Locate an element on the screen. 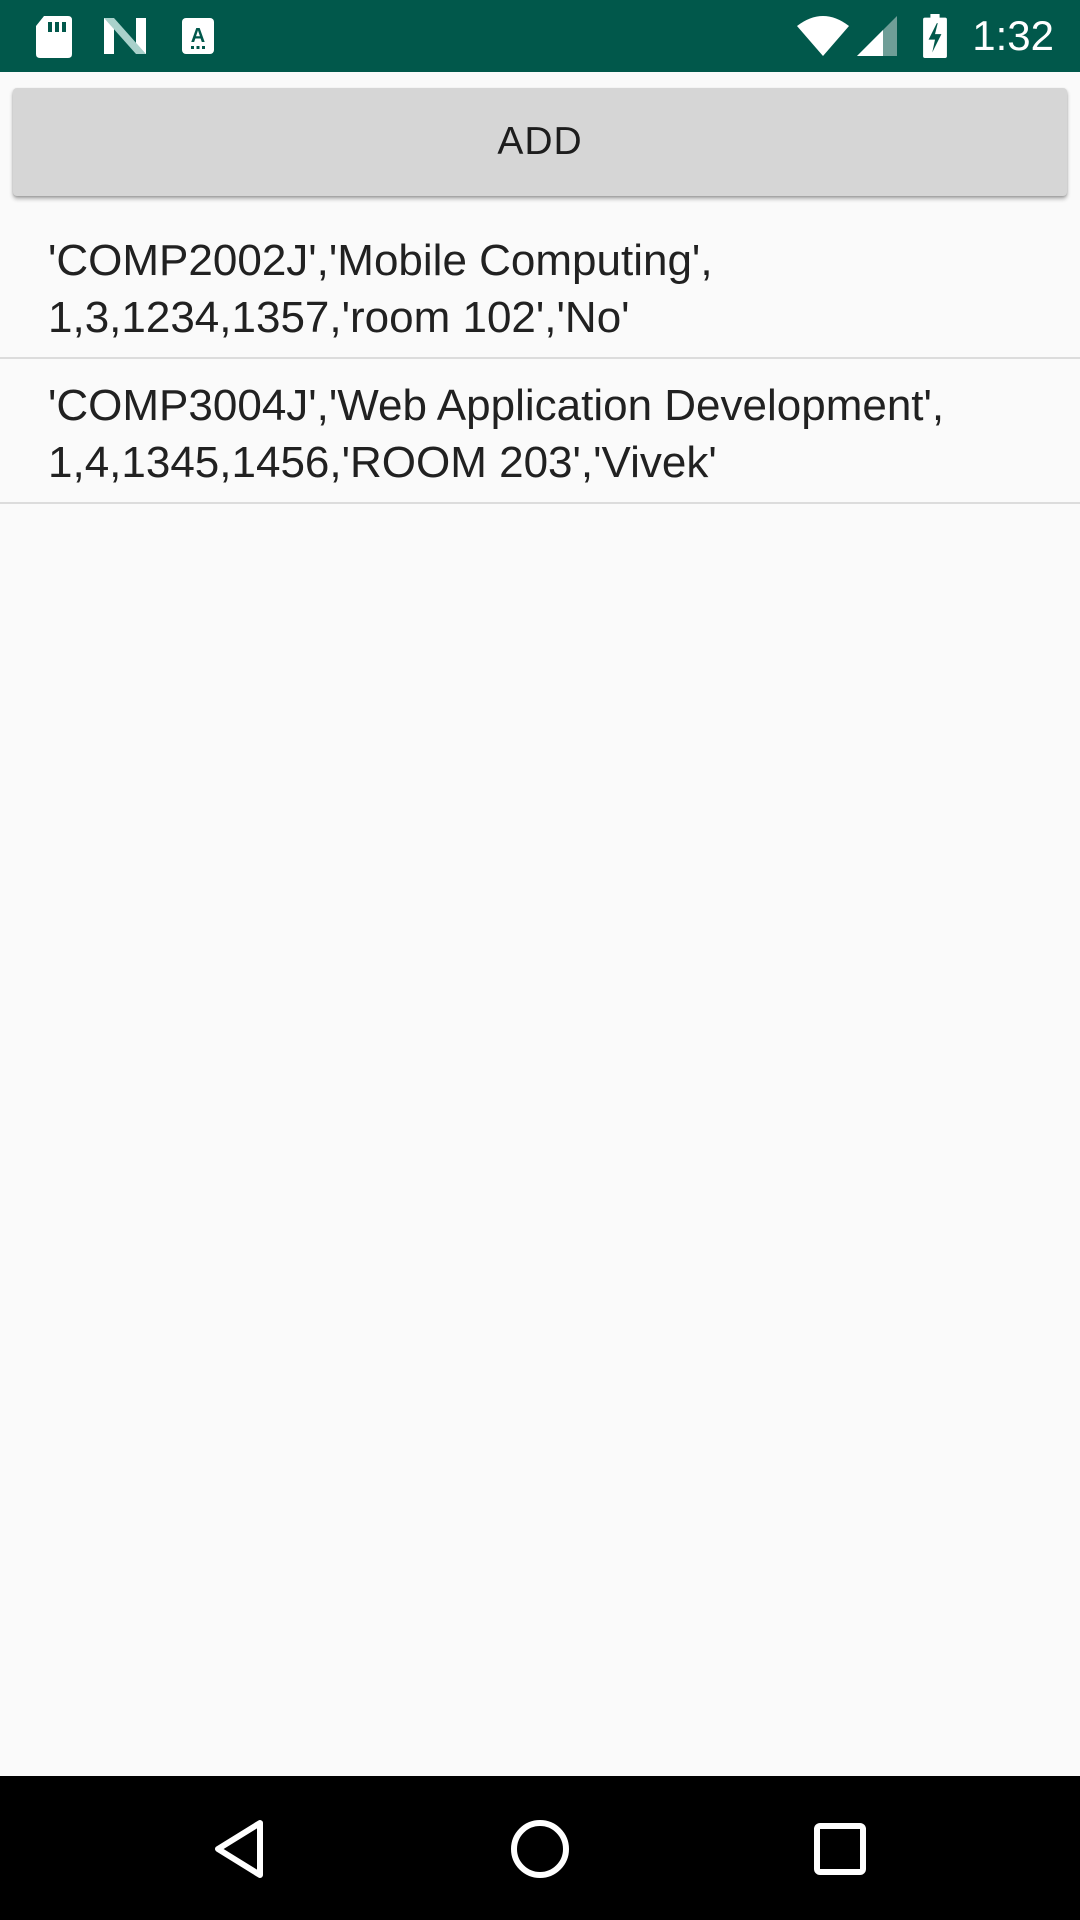  status-time: 1:32 is located at coordinates (1013, 35).